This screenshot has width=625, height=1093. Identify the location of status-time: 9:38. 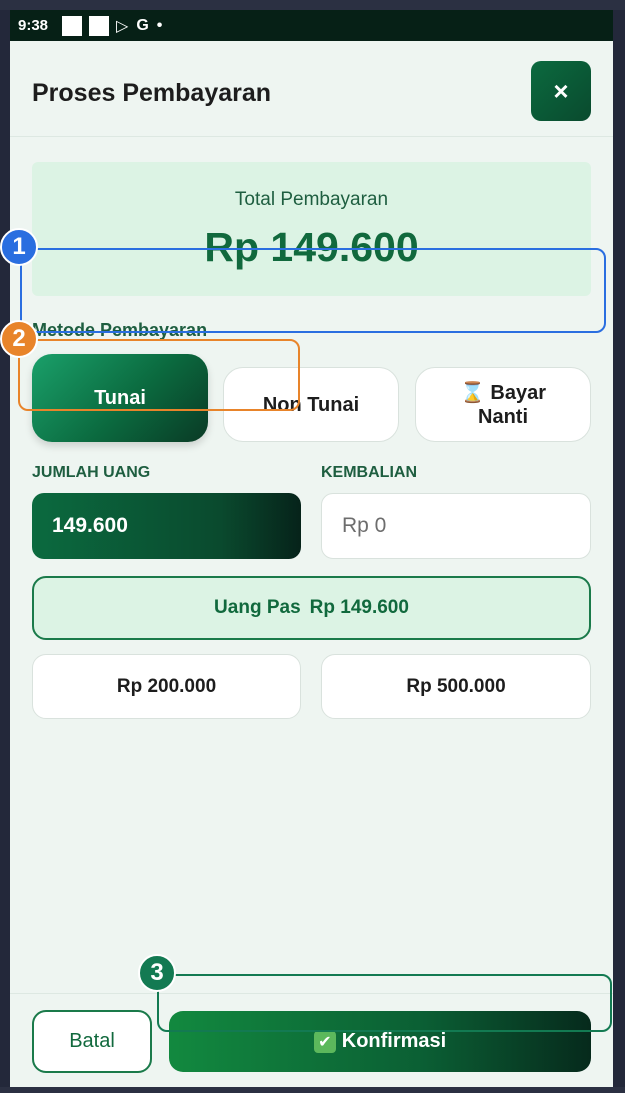
(33, 25).